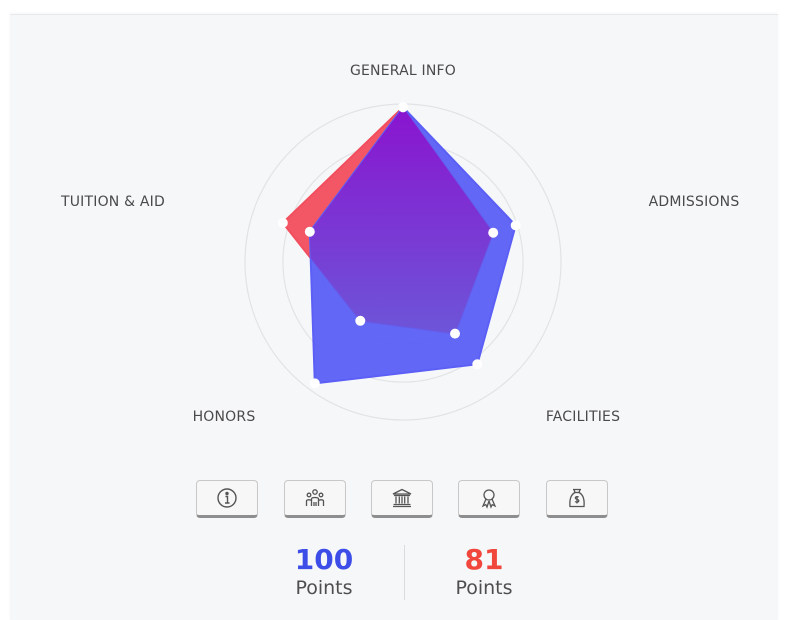  Describe the element at coordinates (324, 559) in the screenshot. I see `score-left-value: 100` at that location.